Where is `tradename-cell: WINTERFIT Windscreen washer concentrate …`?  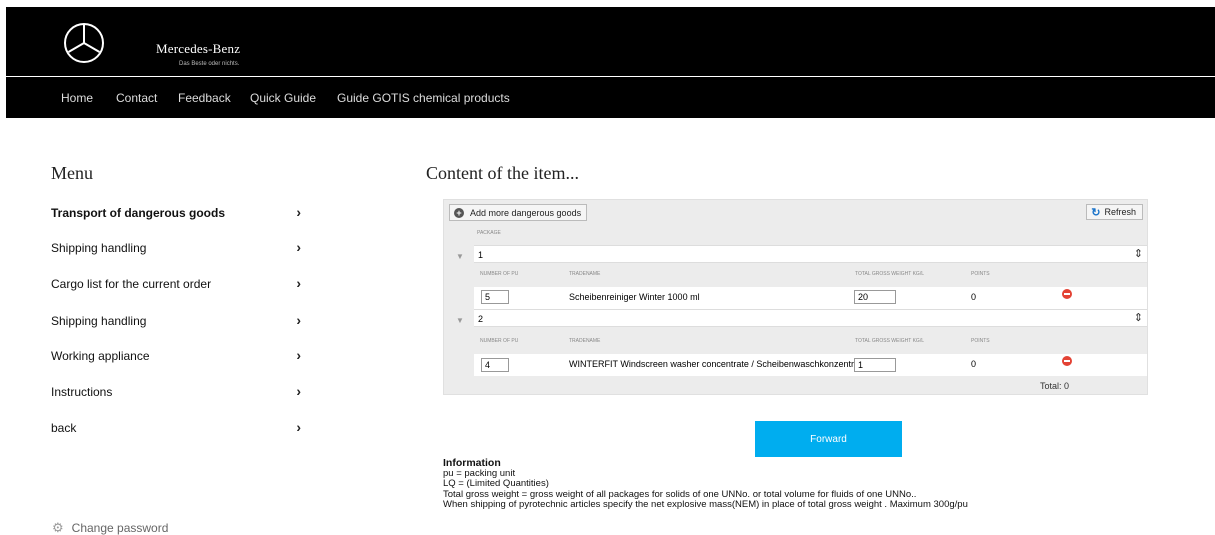
tradename-cell: WINTERFIT Windscreen washer concentrate … is located at coordinates (715, 364).